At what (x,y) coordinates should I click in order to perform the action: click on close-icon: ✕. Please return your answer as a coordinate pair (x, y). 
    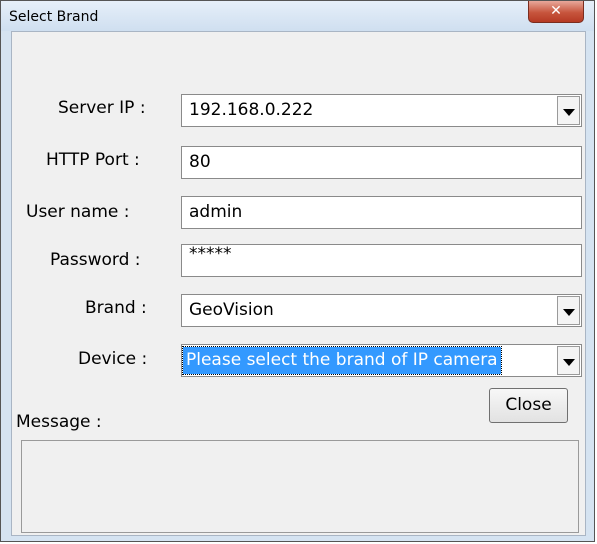
    Looking at the image, I should click on (556, 11).